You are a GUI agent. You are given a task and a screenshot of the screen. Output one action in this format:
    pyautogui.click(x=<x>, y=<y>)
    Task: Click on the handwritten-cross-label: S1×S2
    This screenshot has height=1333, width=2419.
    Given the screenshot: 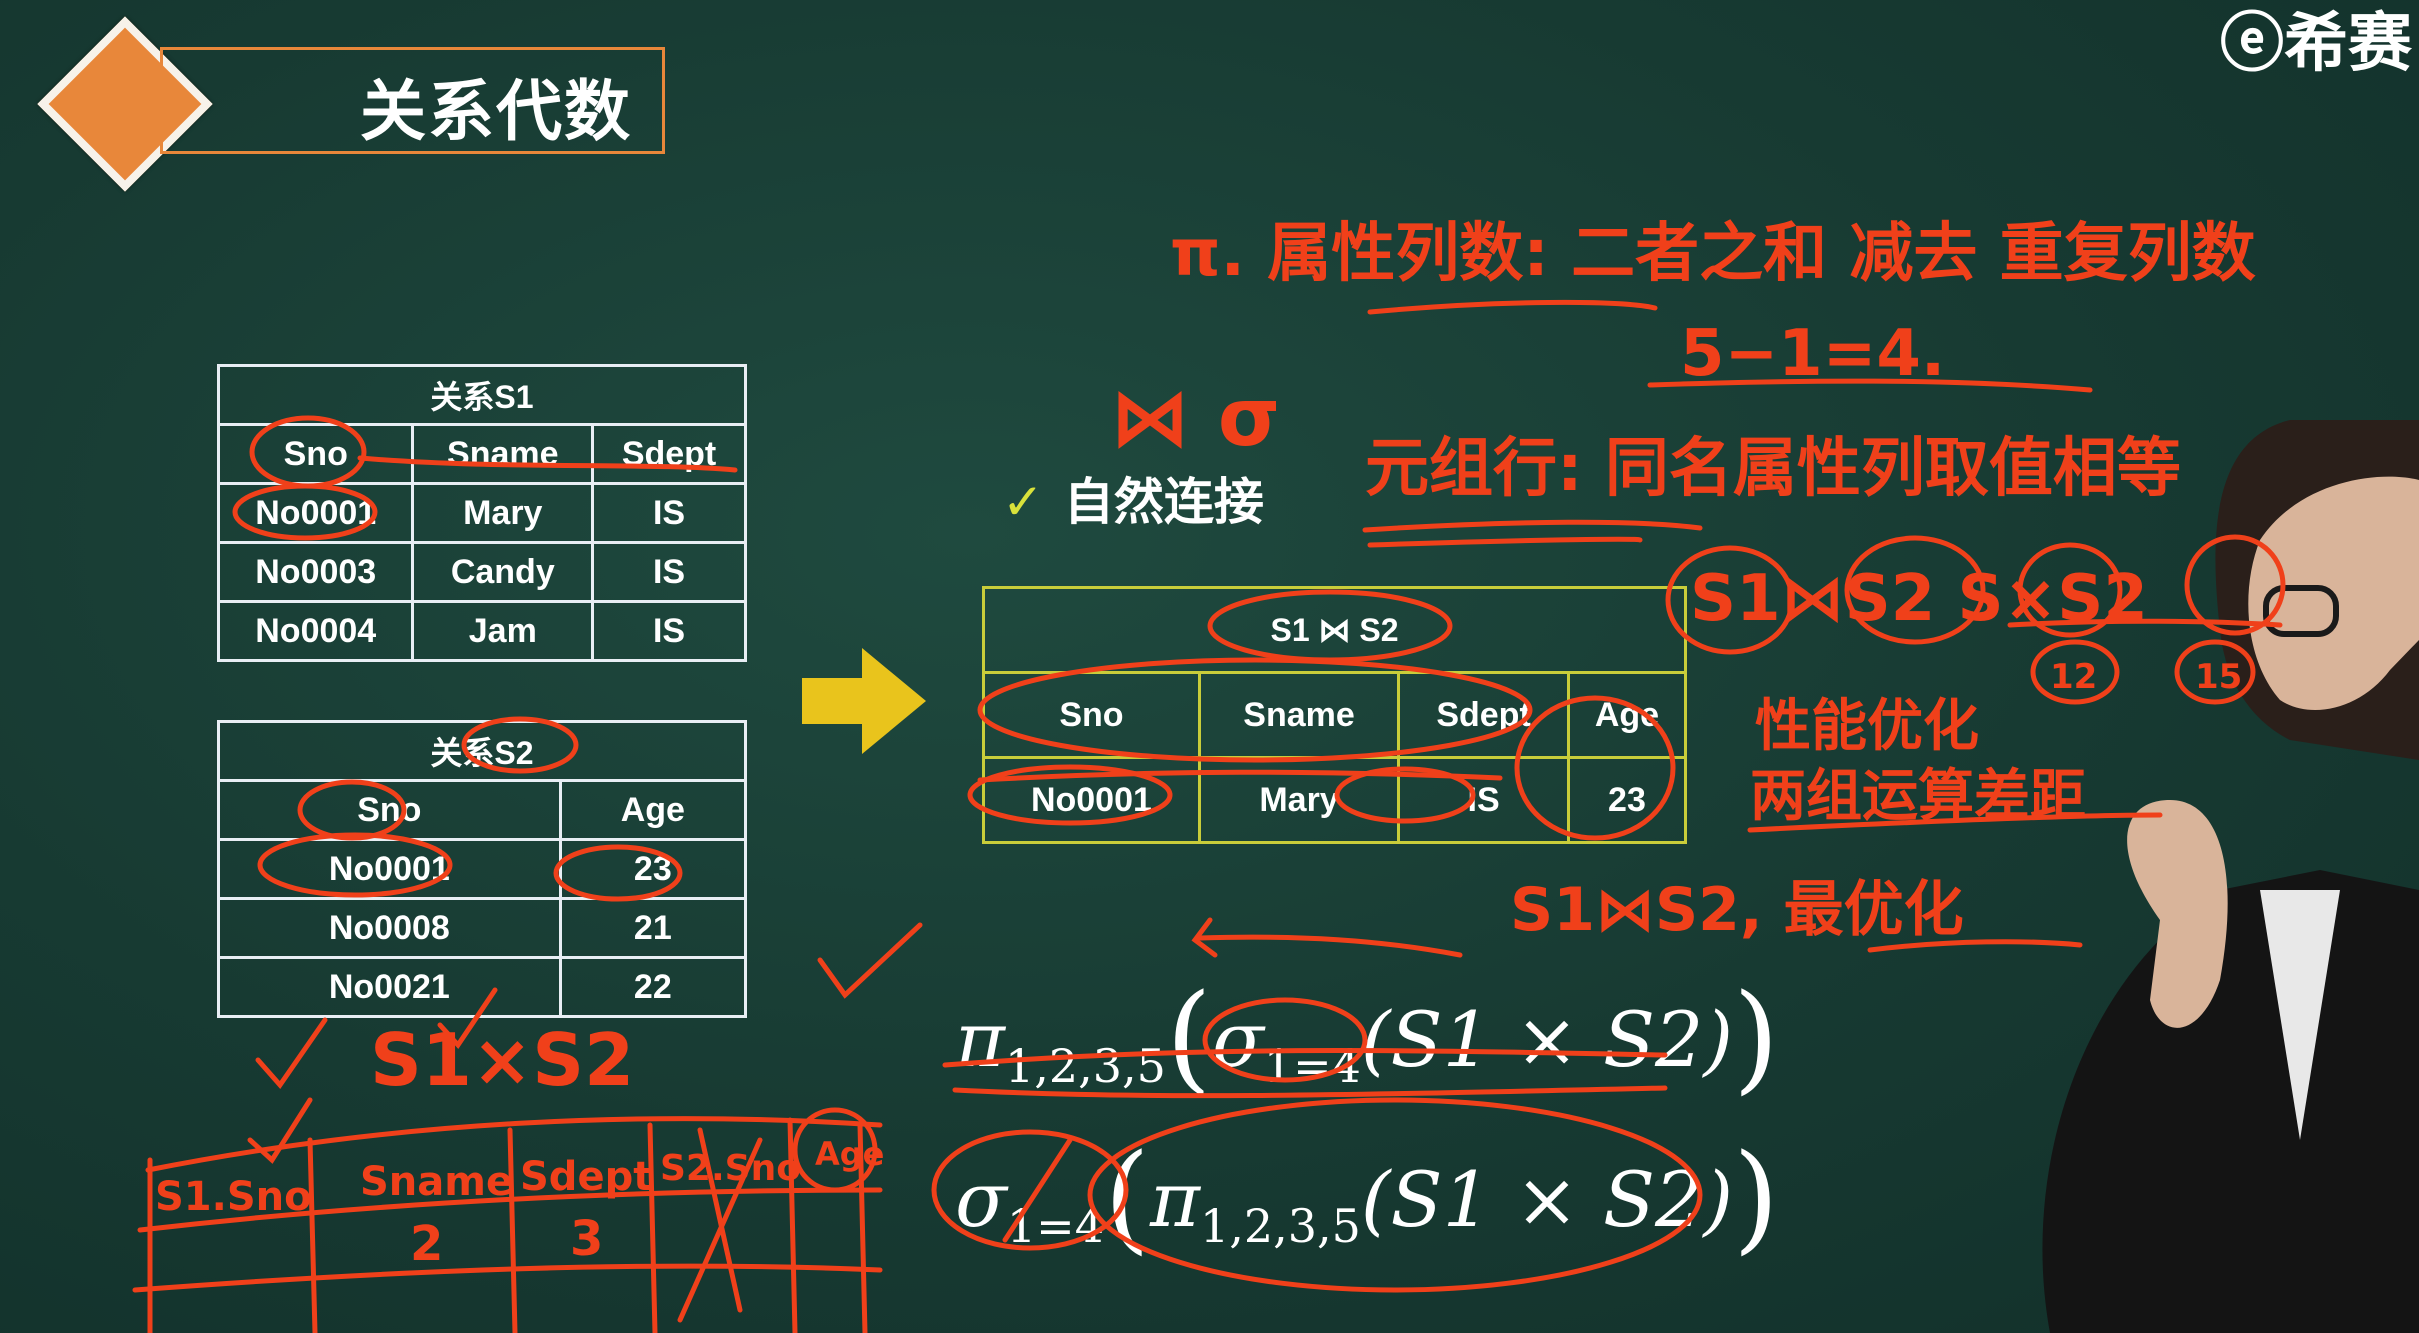 What is the action you would take?
    pyautogui.click(x=502, y=1060)
    